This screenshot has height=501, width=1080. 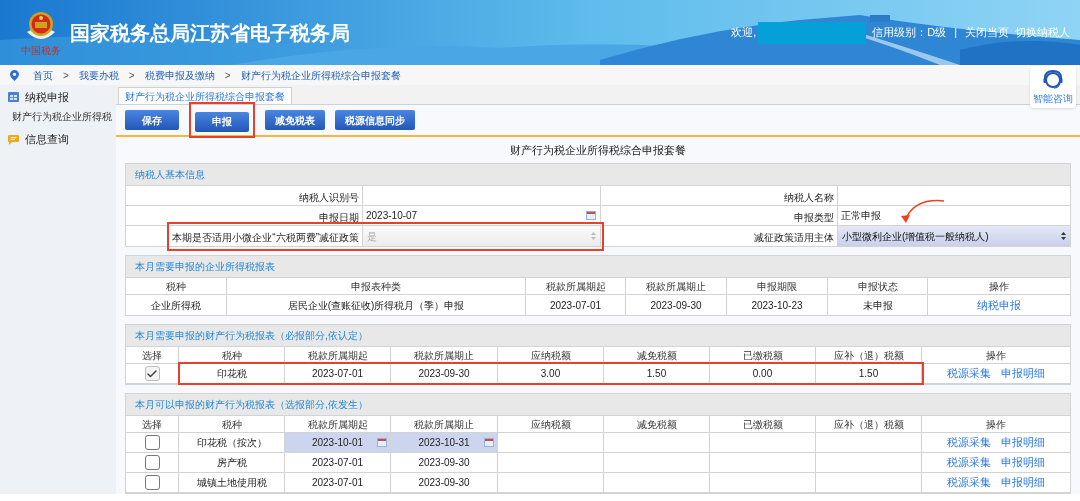 What do you see at coordinates (777, 286) in the screenshot?
I see `column-header: 申报期限` at bounding box center [777, 286].